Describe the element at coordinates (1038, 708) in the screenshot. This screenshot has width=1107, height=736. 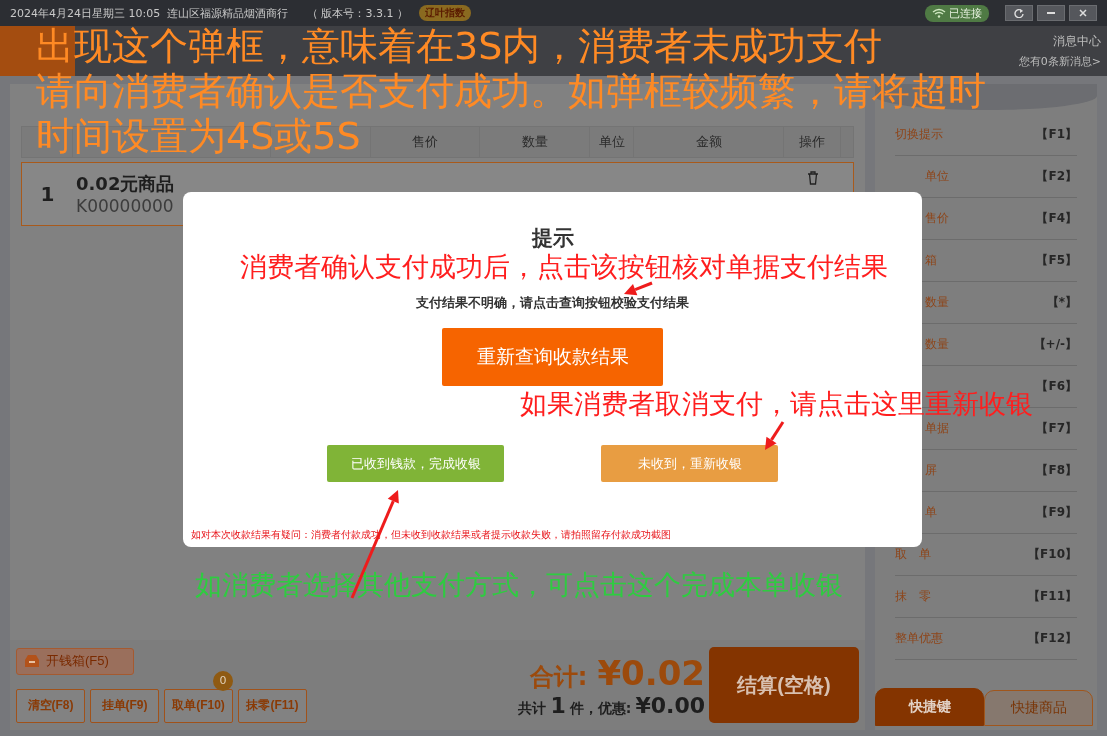
I see `panel-tab: 快捷商品` at that location.